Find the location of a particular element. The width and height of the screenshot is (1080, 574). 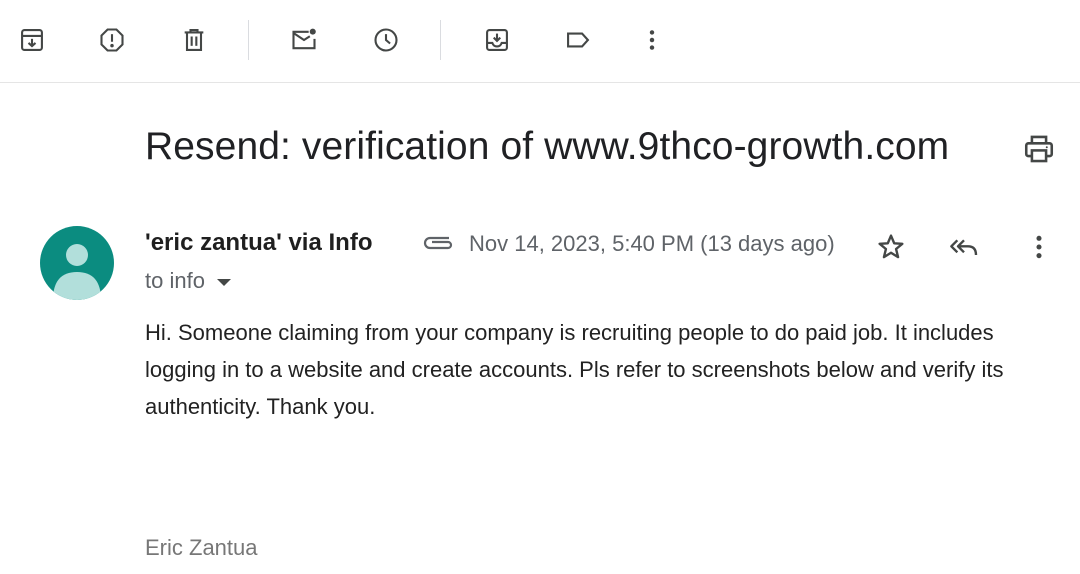

delete-button is located at coordinates (194, 40).